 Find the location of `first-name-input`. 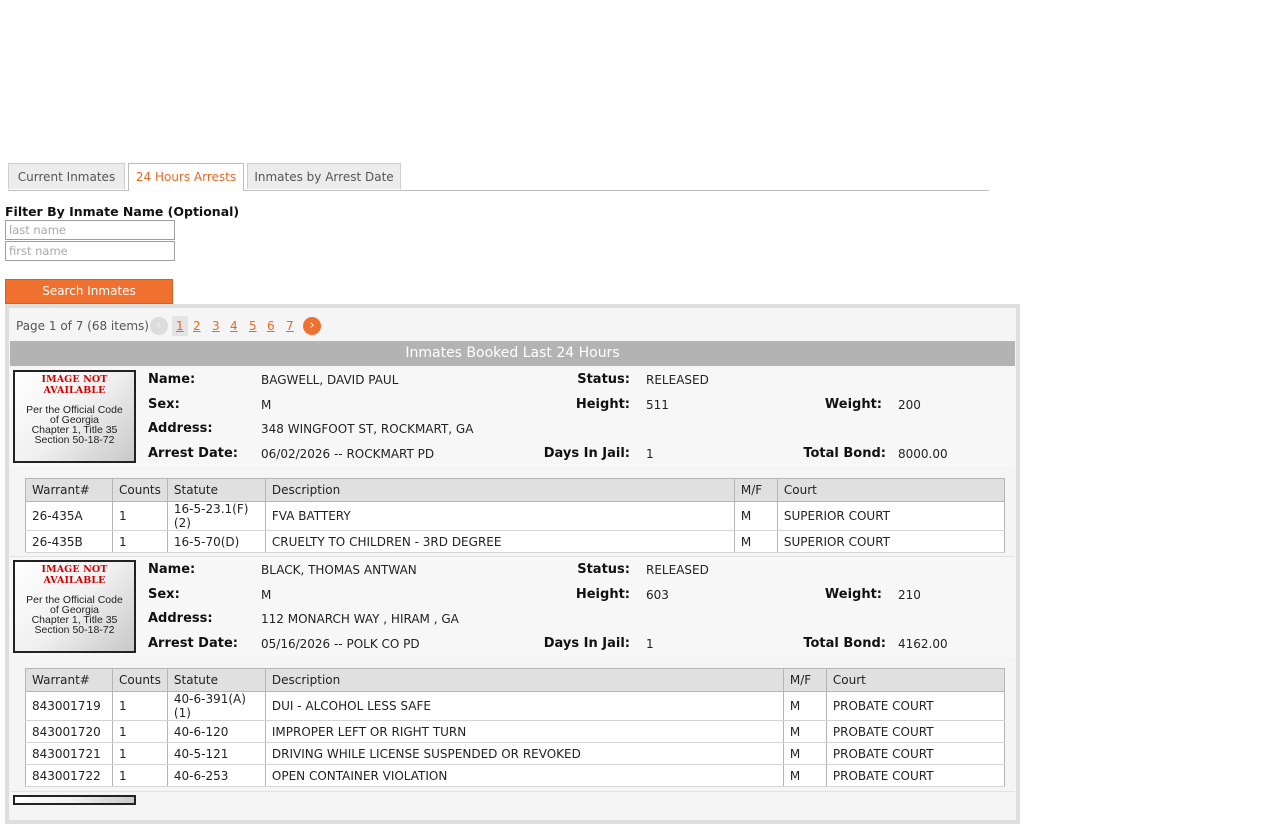

first-name-input is located at coordinates (90, 251).